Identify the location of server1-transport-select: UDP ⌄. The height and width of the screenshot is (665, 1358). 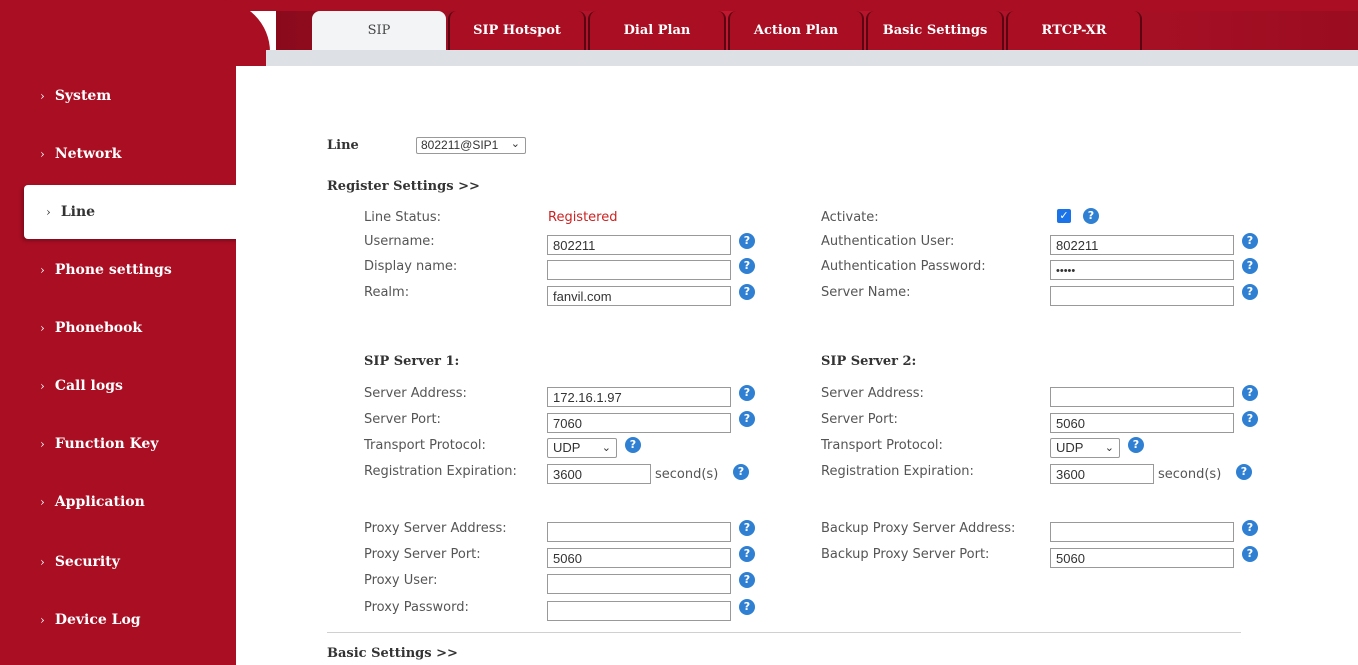
(582, 448).